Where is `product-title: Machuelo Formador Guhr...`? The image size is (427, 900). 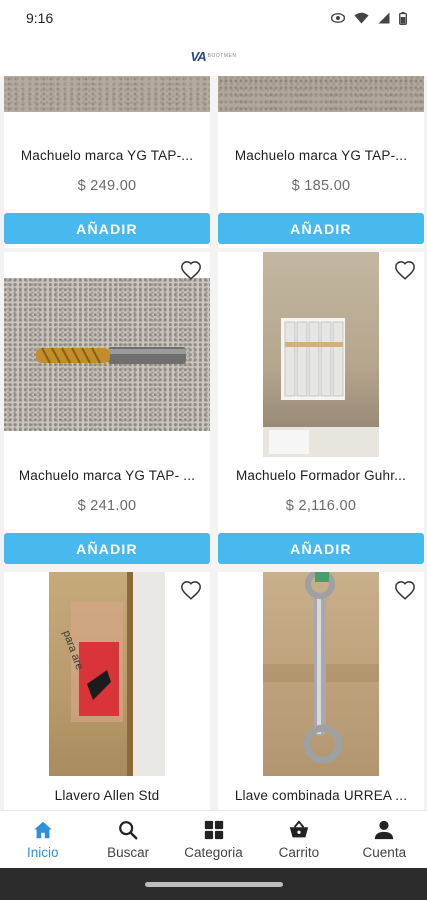 product-title: Machuelo Formador Guhr... is located at coordinates (321, 475).